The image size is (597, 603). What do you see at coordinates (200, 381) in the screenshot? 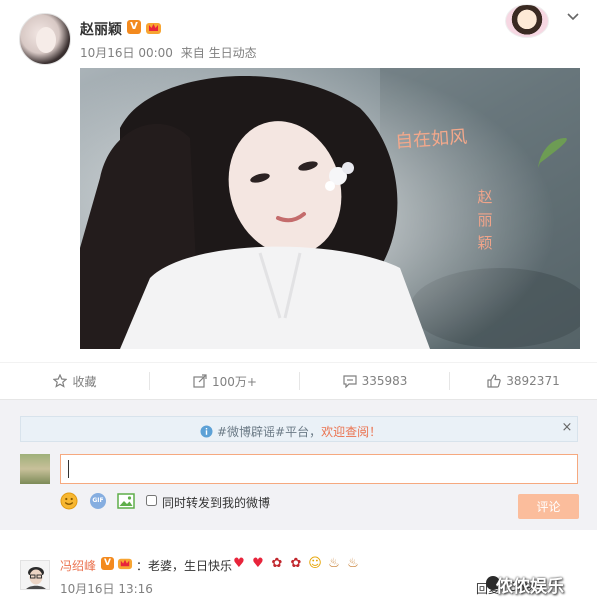
I see `forward-icon` at bounding box center [200, 381].